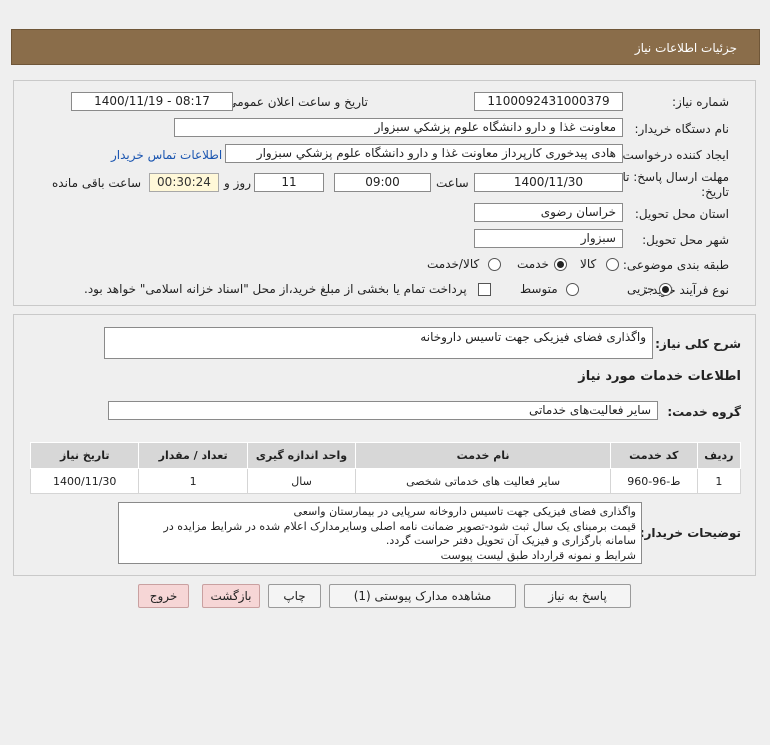 Image resolution: width=770 pixels, height=745 pixels. I want to click on process-radio-medium, so click(572, 289).